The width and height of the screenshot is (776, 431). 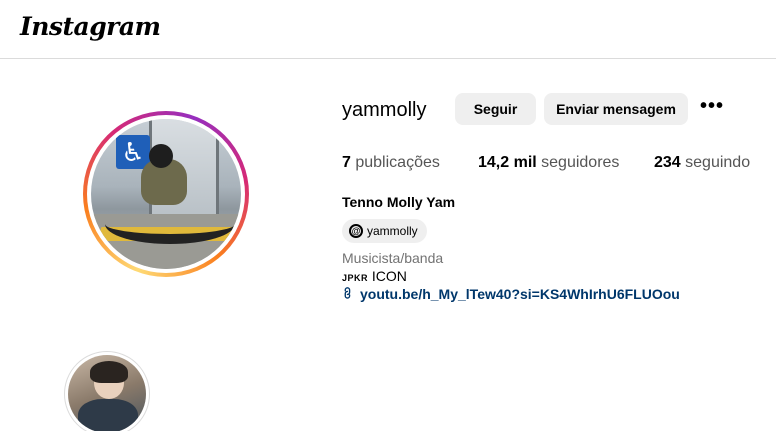 What do you see at coordinates (495, 109) in the screenshot?
I see `follow-button: Seguir` at bounding box center [495, 109].